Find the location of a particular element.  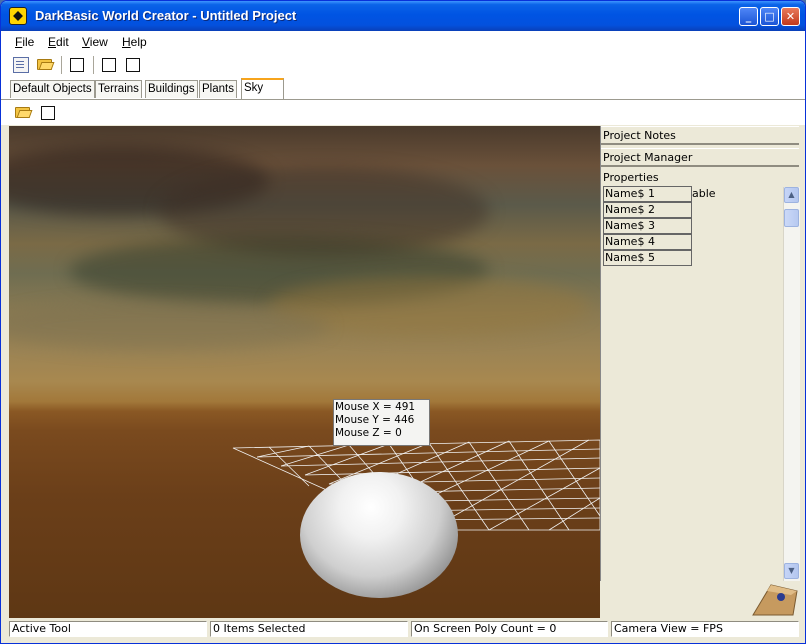

status-poly-count: On Screen Poly Count = 0 is located at coordinates (509, 629).